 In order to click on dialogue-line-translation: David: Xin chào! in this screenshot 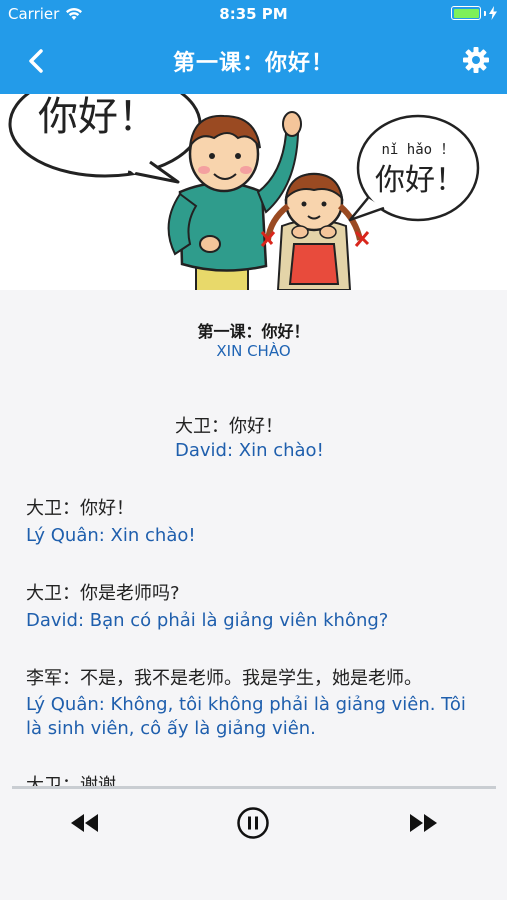, I will do `click(249, 450)`.